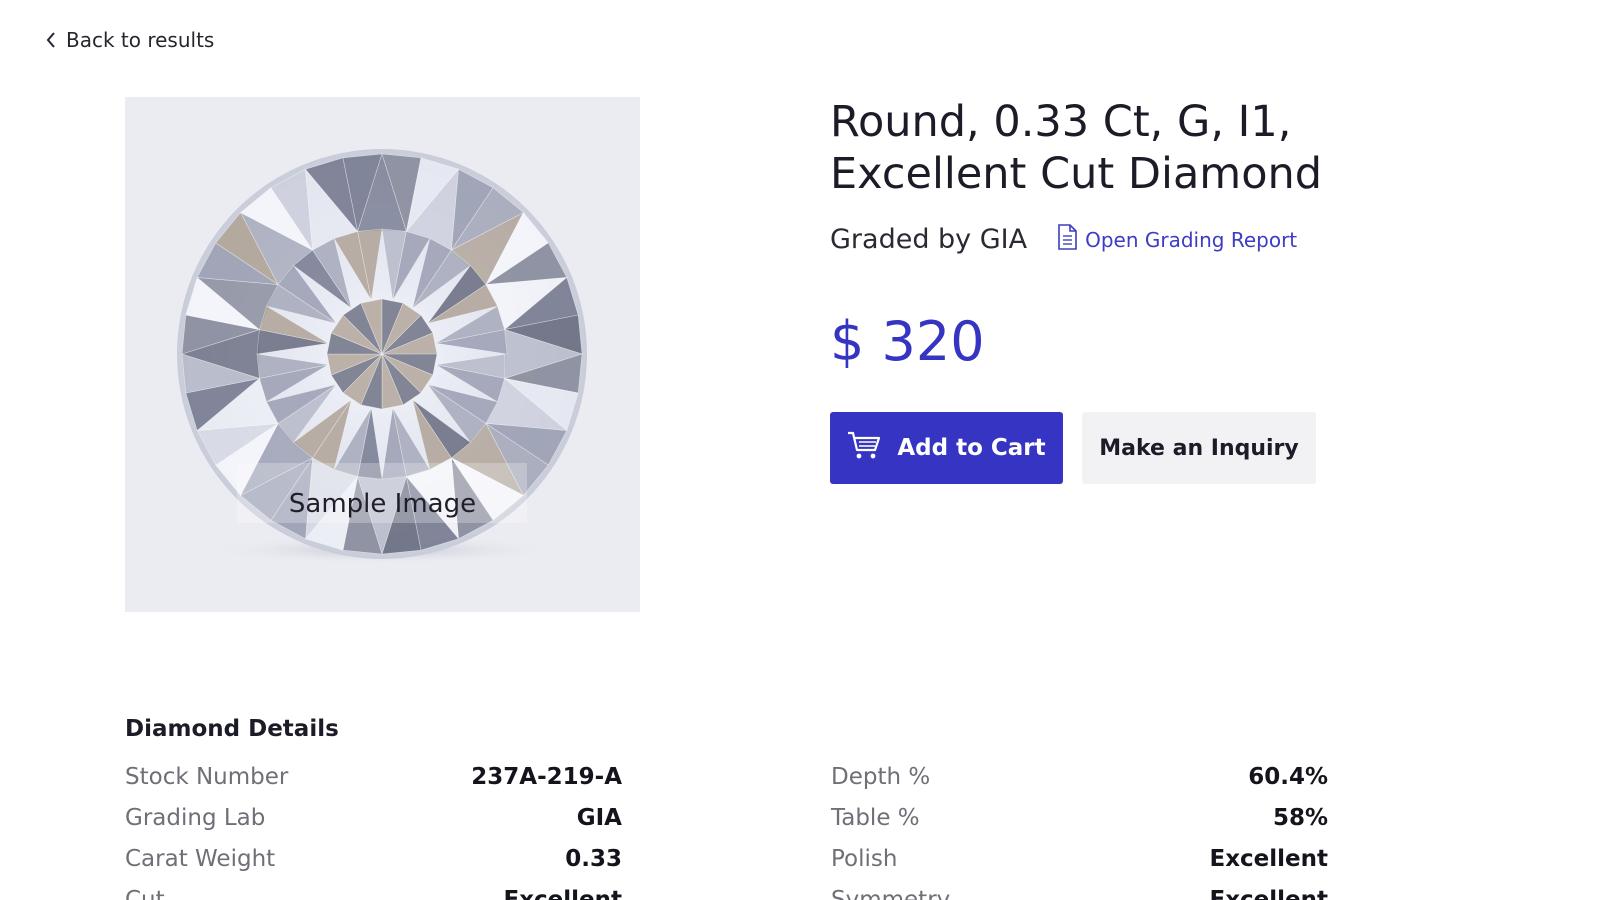  I want to click on detail-value: 237A-219-A, so click(546, 777).